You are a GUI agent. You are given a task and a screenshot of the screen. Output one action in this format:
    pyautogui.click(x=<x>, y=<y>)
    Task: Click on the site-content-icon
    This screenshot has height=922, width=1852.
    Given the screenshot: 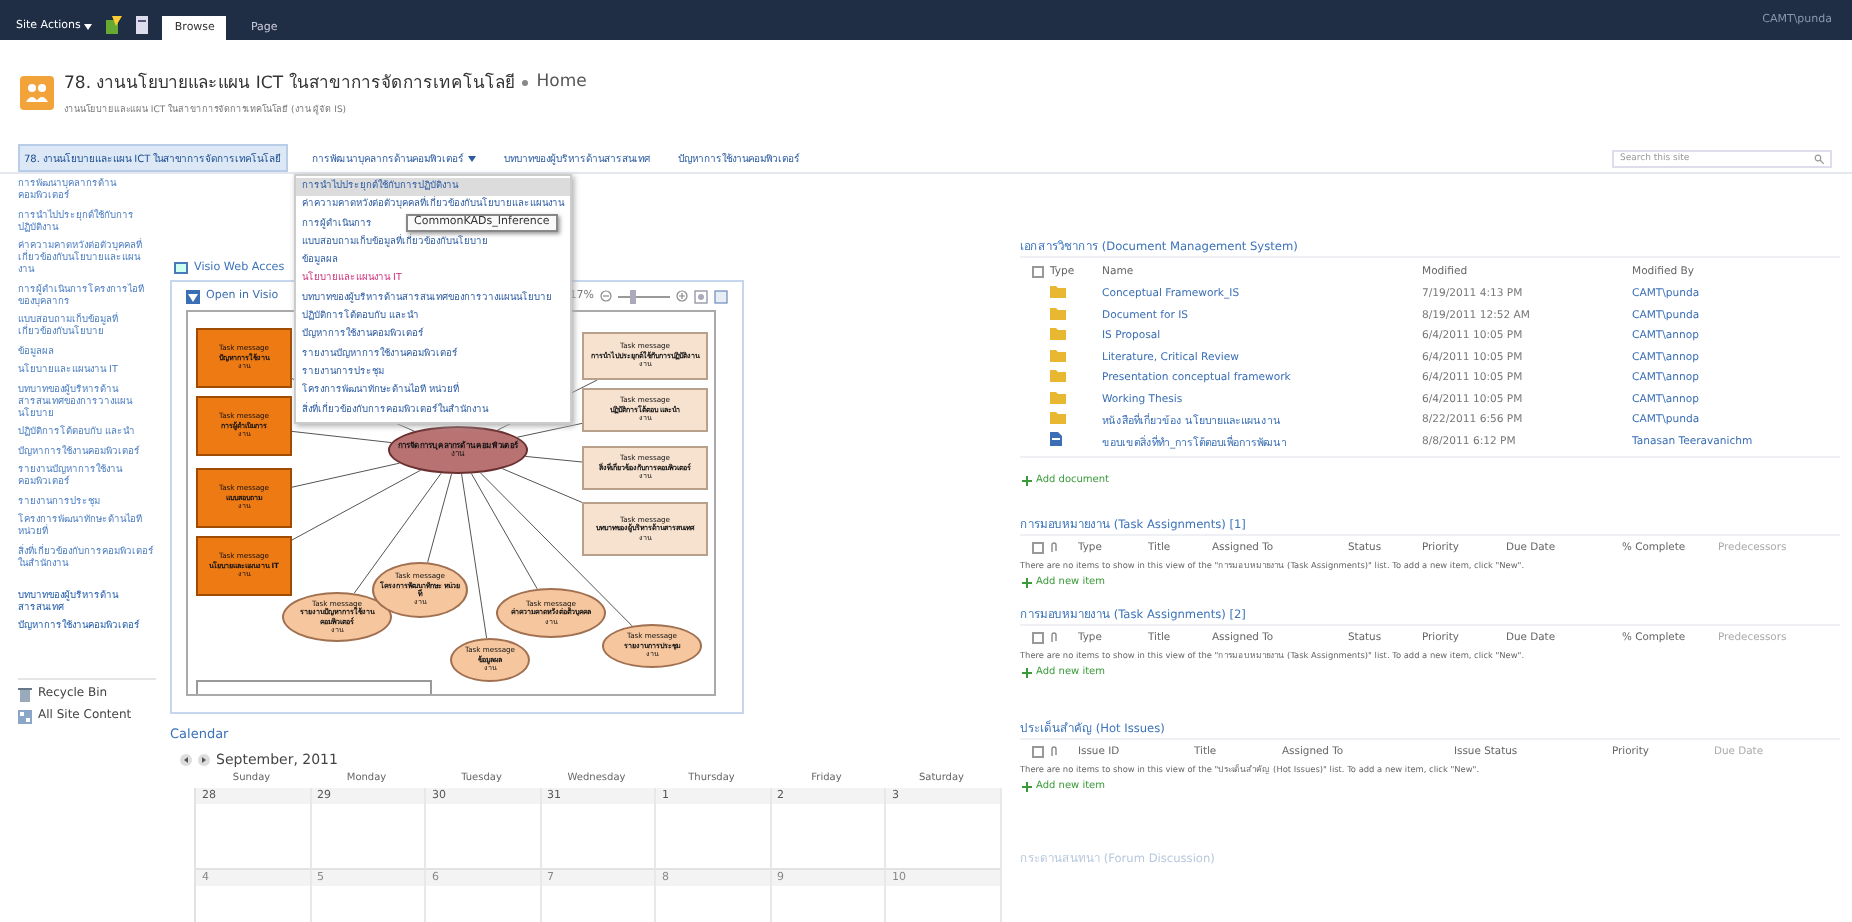 What is the action you would take?
    pyautogui.click(x=25, y=716)
    